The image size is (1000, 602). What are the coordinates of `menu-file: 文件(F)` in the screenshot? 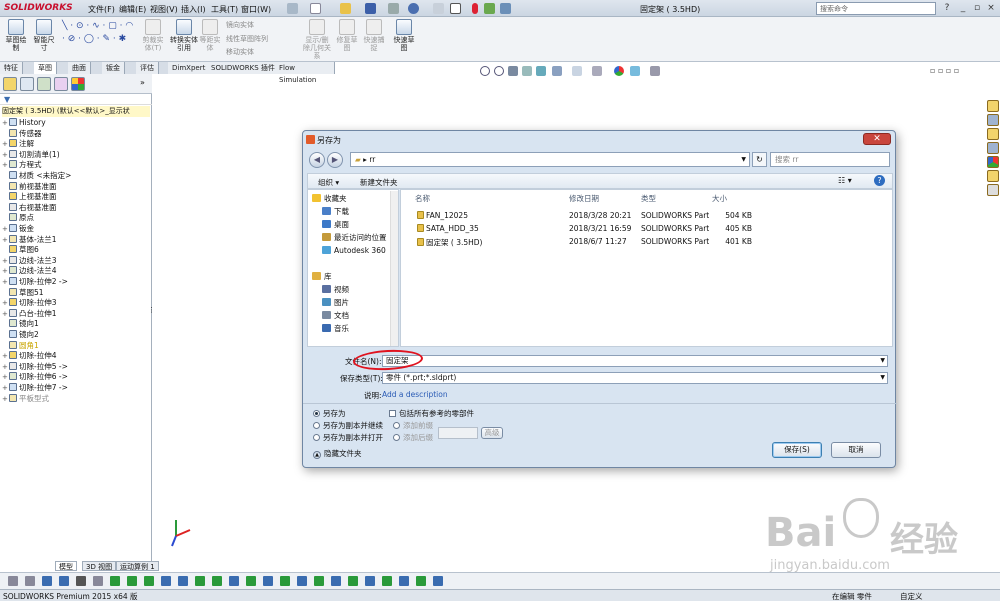 It's located at (101, 9).